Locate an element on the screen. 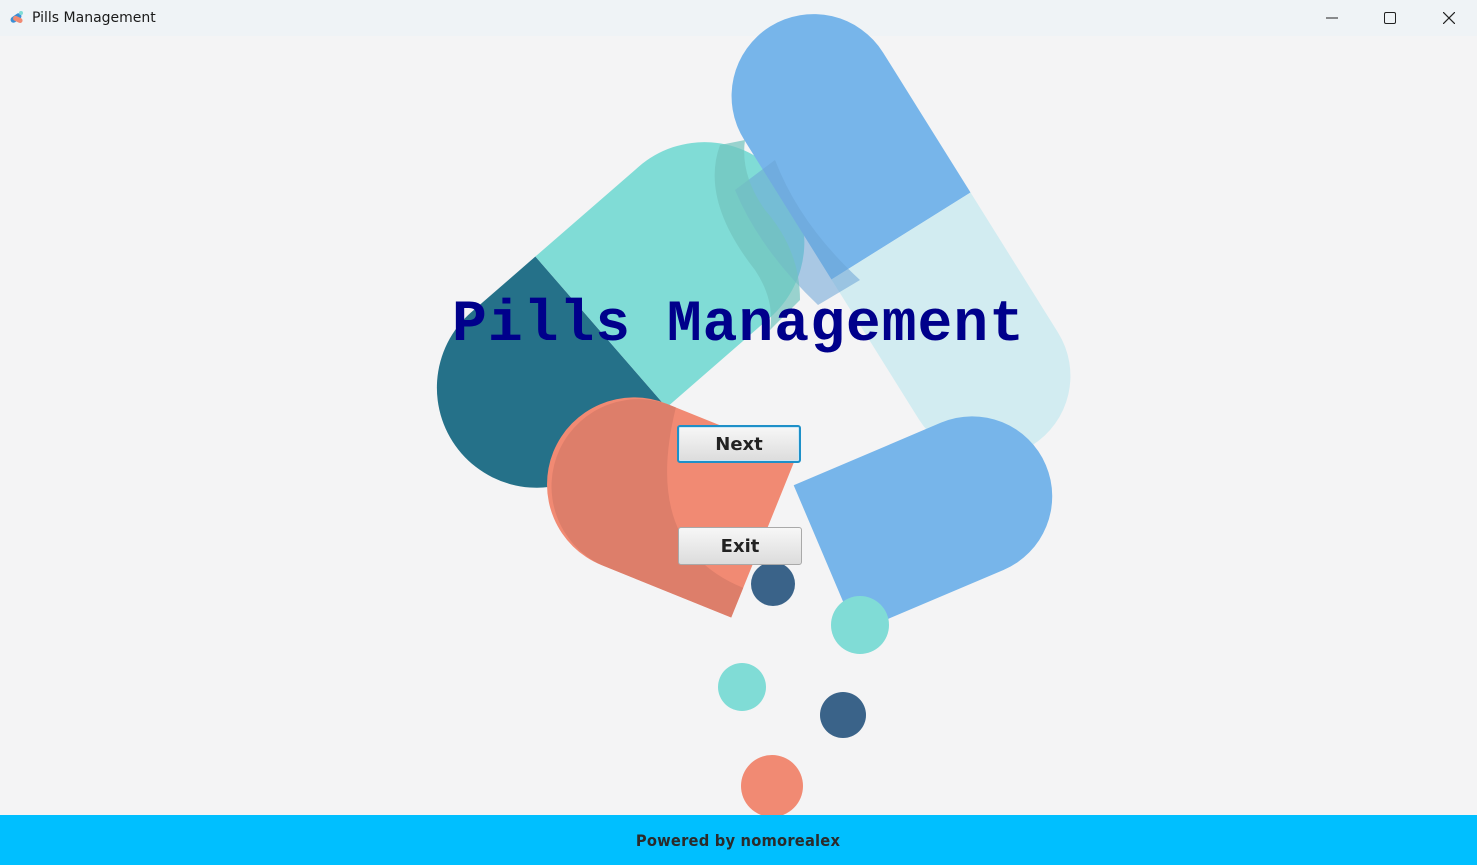 Image resolution: width=1477 pixels, height=865 pixels. footer-credit: Powered by nomorealex is located at coordinates (738, 840).